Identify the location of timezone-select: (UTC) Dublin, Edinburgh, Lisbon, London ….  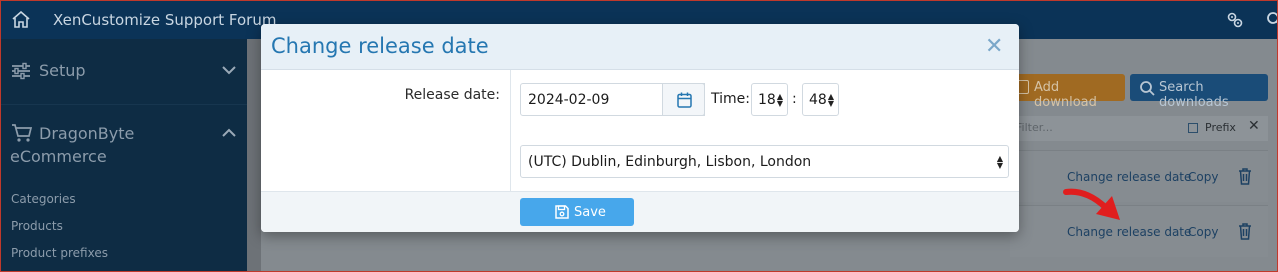
(764, 161).